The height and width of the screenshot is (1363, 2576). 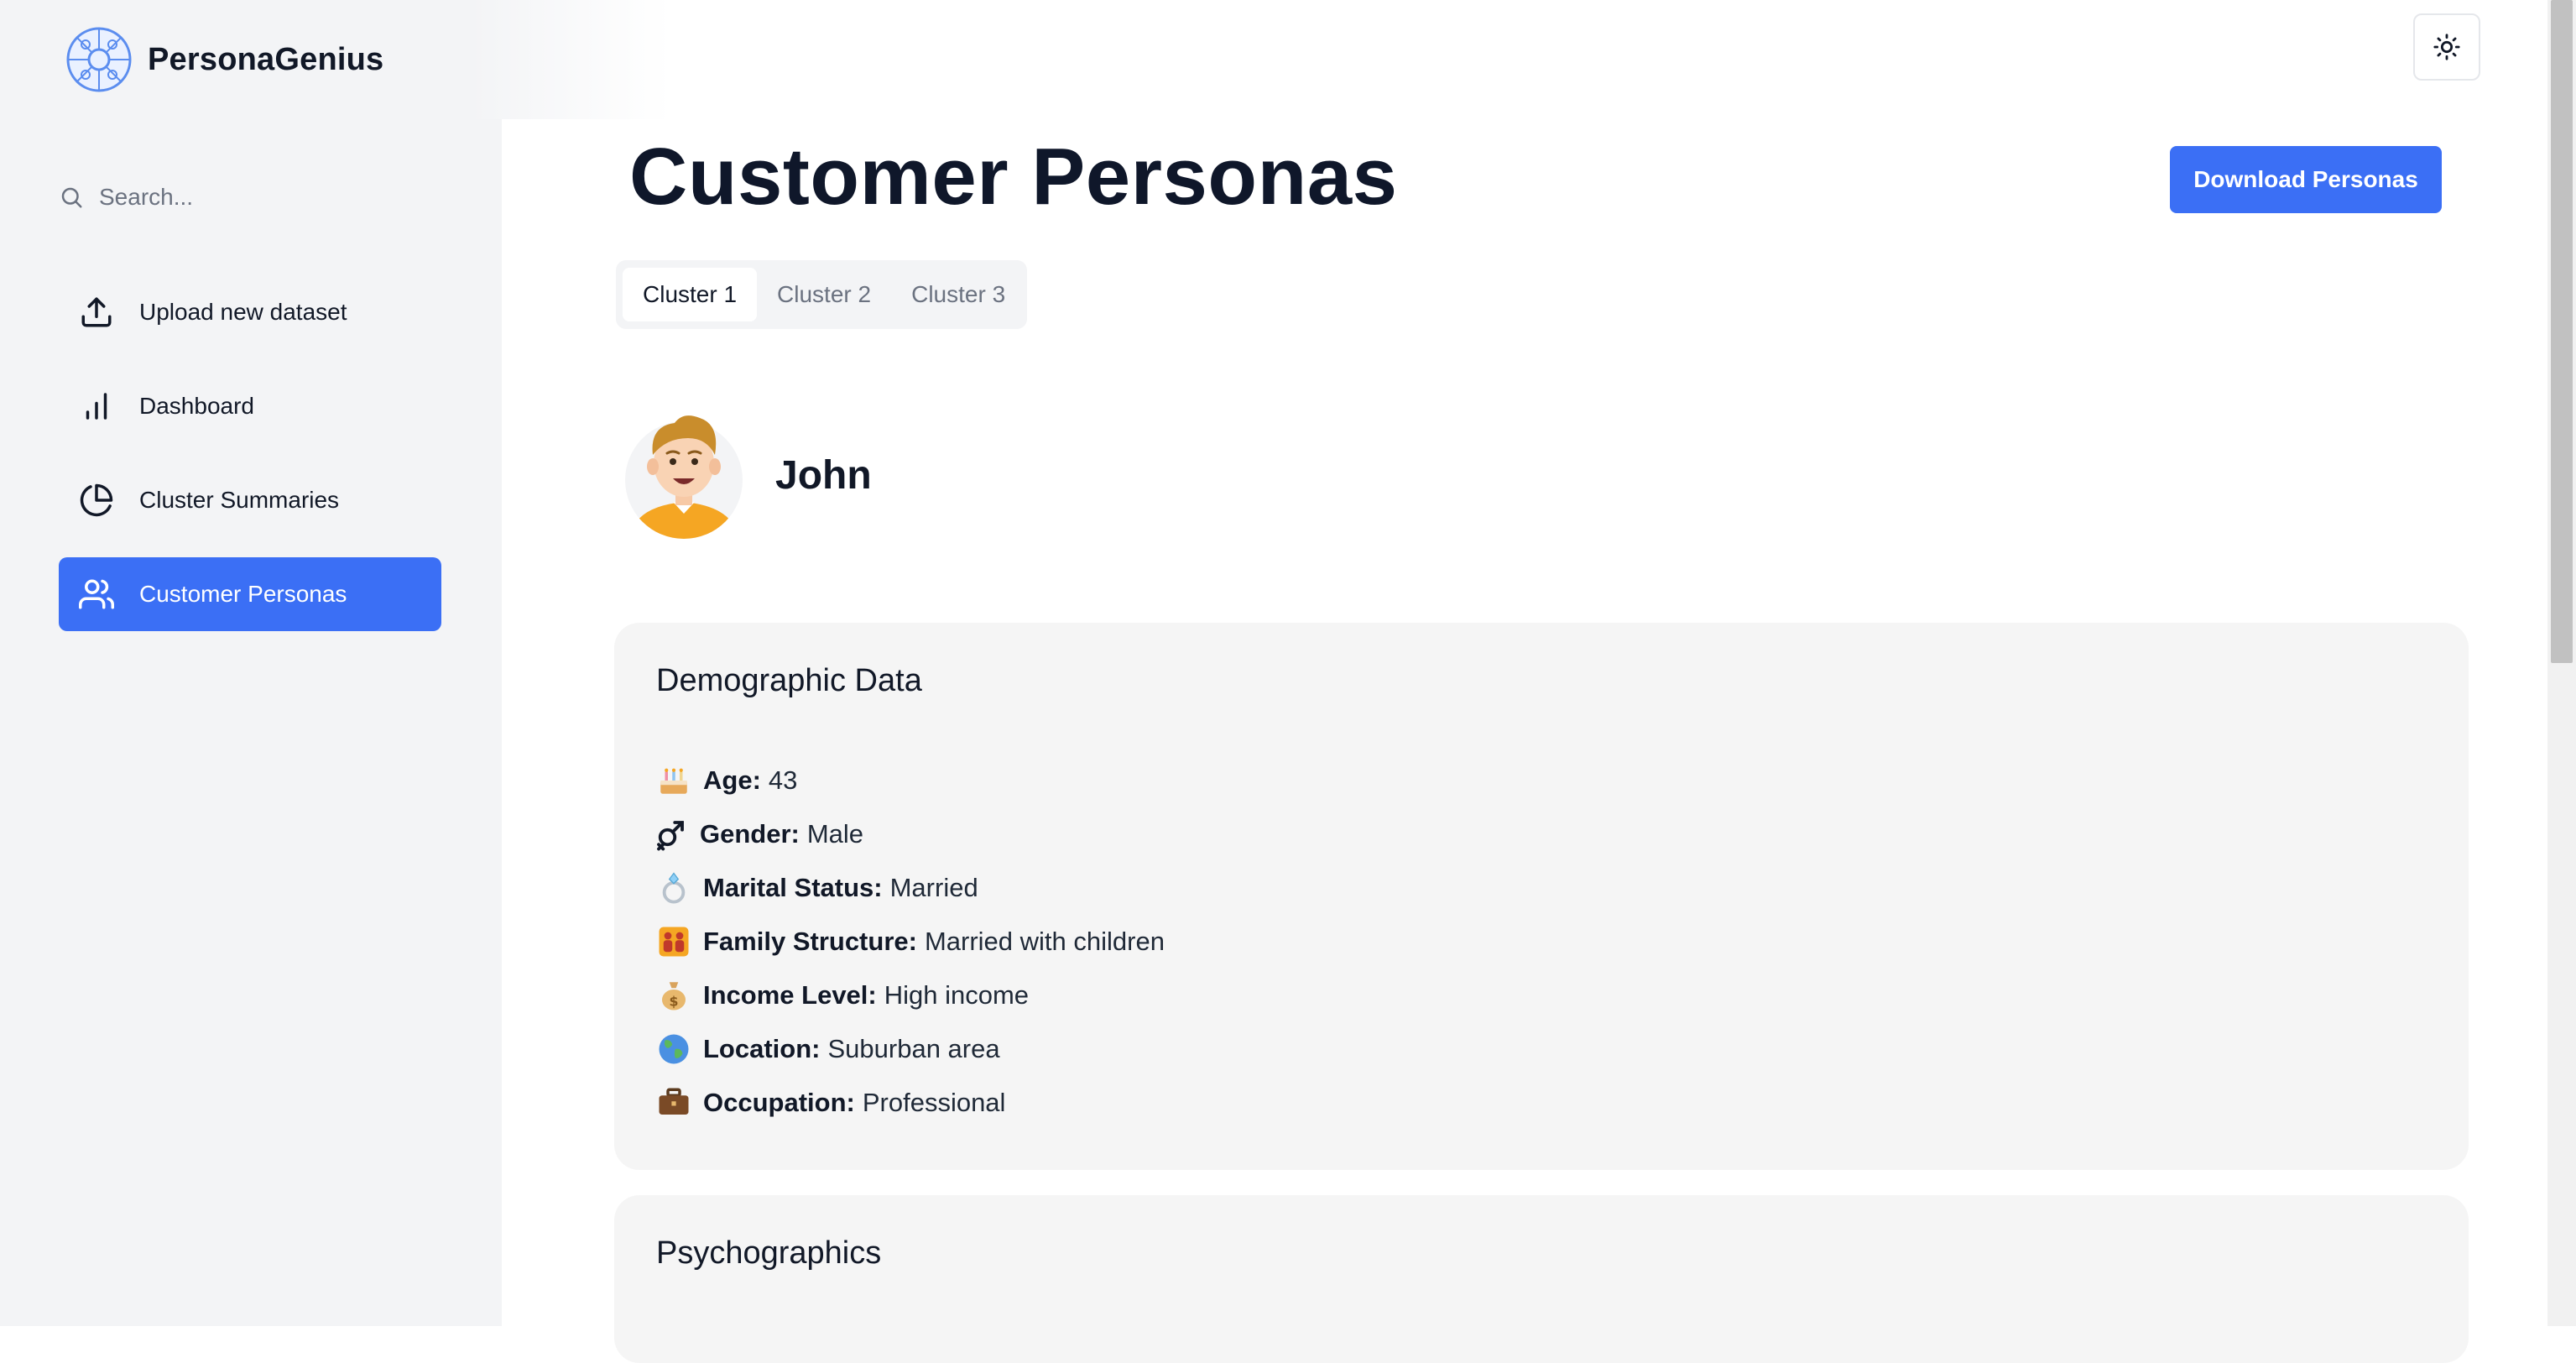 I want to click on persona-genius-logo-icon, so click(x=99, y=59).